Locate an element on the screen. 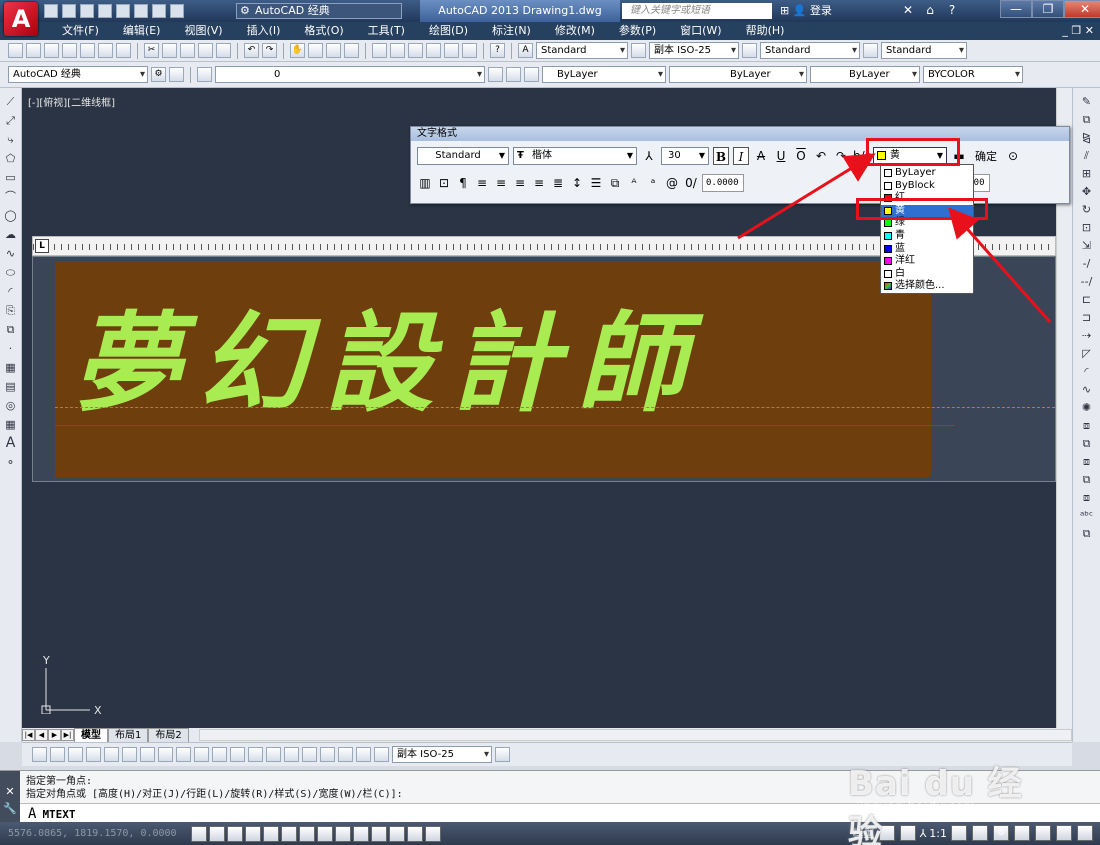  bring-front-icon: ⧉ is located at coordinates (1086, 443).